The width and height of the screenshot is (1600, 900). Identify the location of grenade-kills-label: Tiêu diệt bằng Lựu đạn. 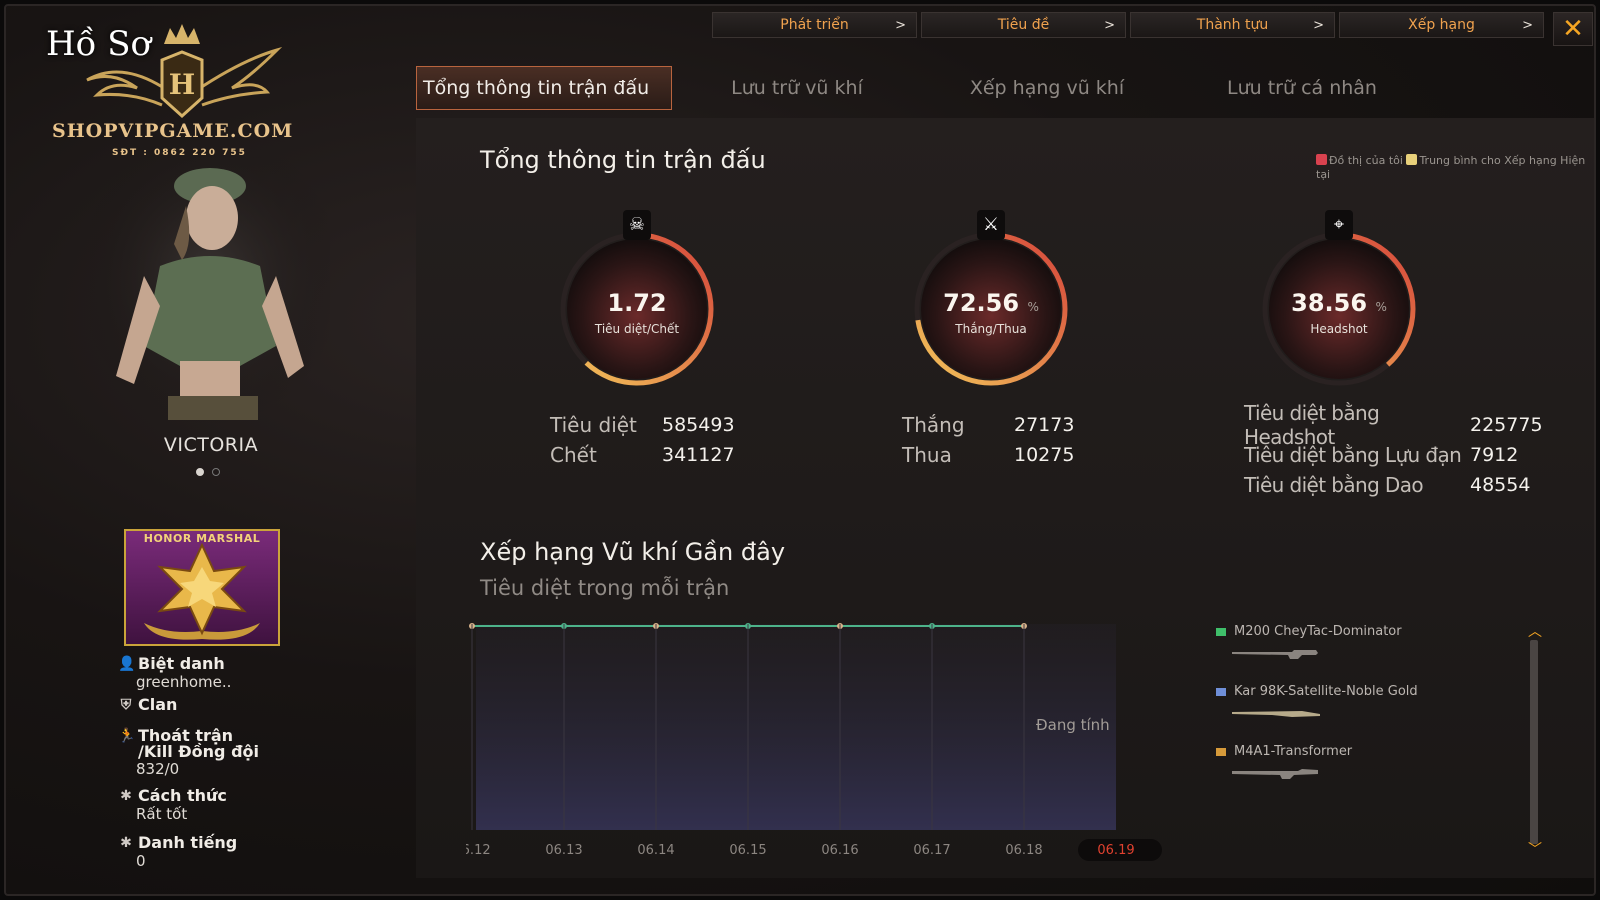
(1353, 455).